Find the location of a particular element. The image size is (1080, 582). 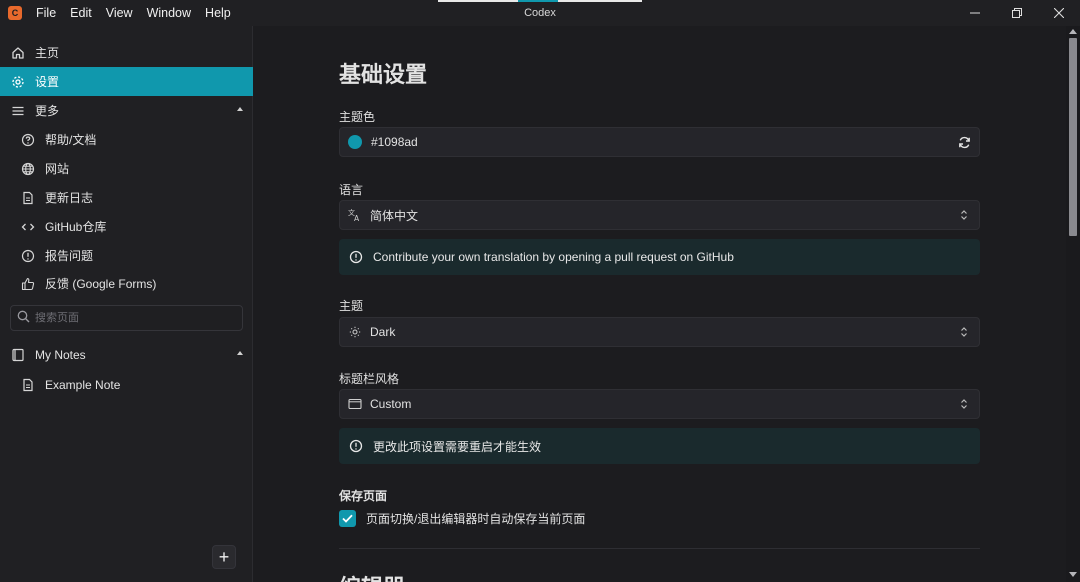

sidebar-item-github: GitHub仓库 is located at coordinates (126, 226).